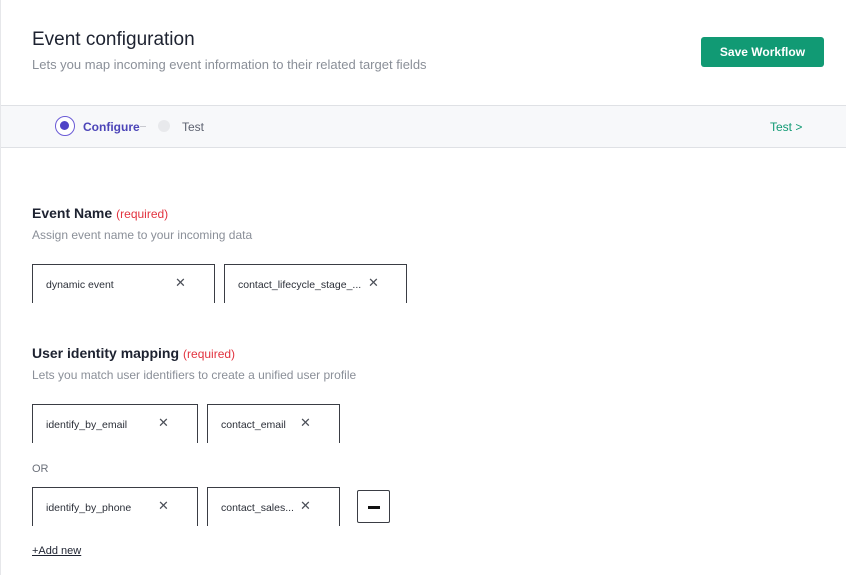  What do you see at coordinates (87, 425) in the screenshot?
I see `tag-label: identify_by_email` at bounding box center [87, 425].